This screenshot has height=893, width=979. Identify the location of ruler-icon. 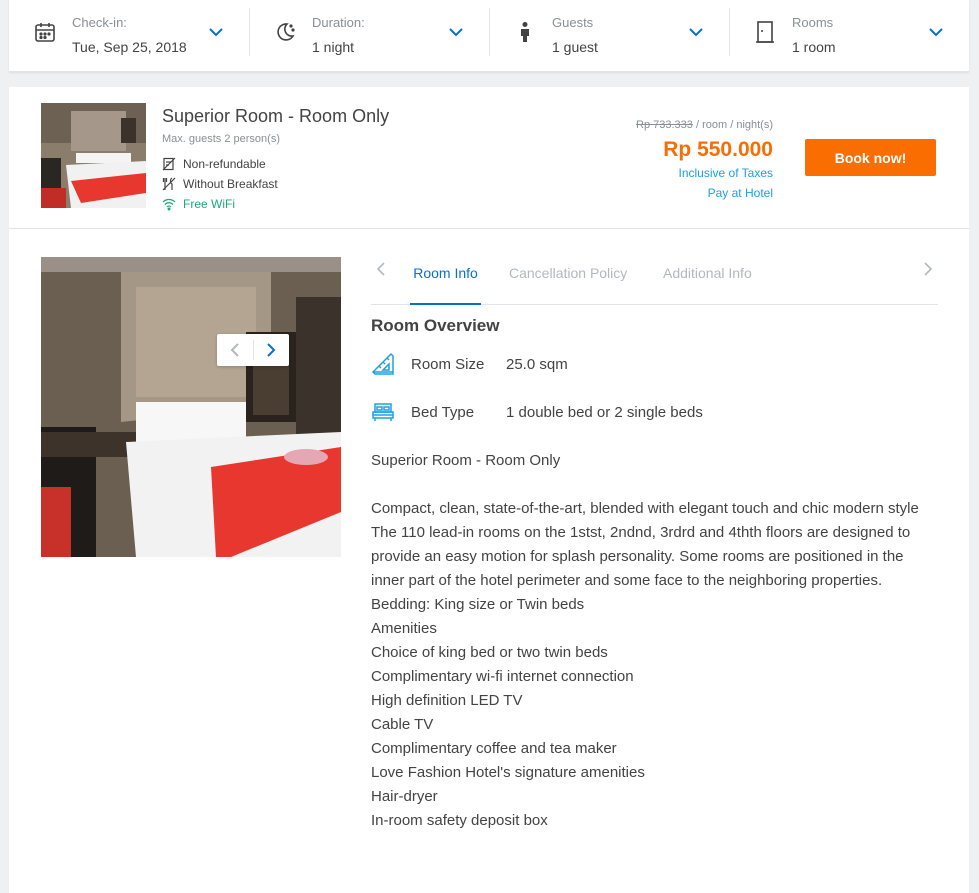
(382, 363).